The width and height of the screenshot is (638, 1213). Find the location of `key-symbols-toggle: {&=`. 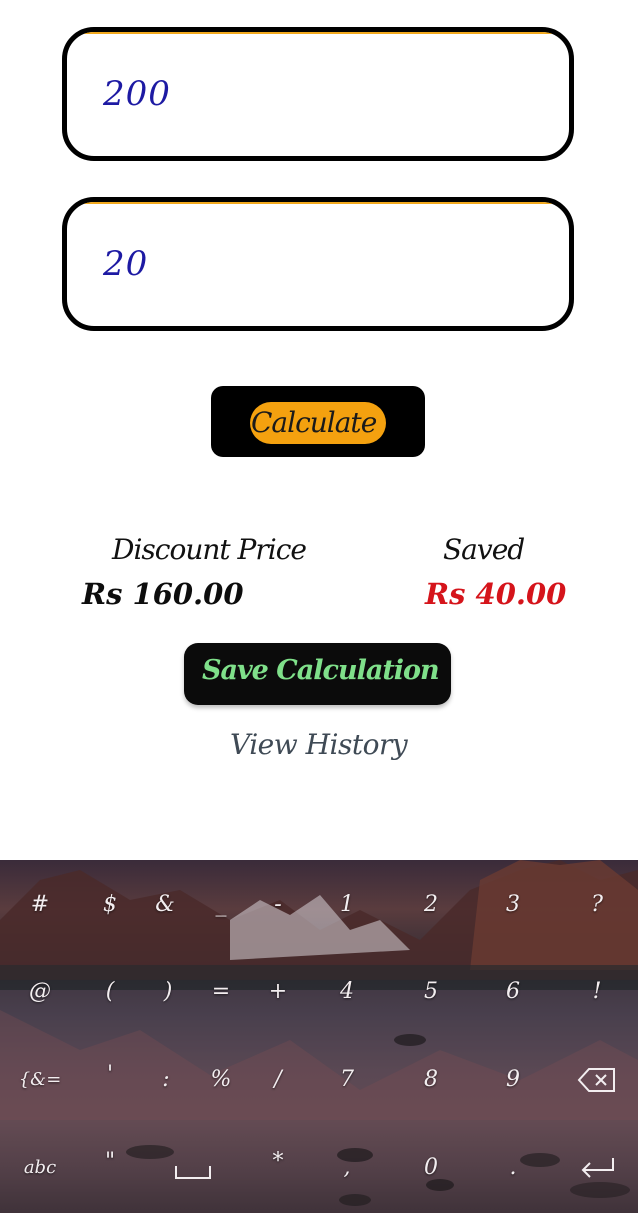

key-symbols-toggle: {&= is located at coordinates (40, 1080).